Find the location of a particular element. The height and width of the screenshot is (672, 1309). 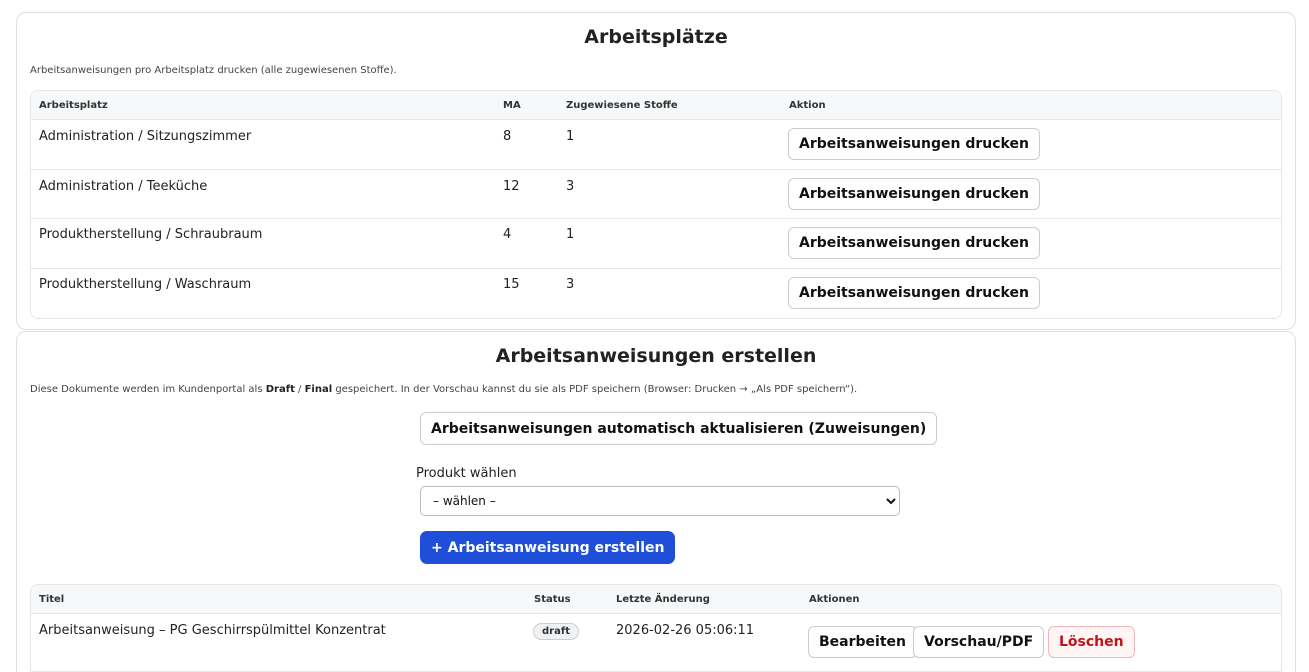

workplaces-title: Arbeitsplätze is located at coordinates (656, 37).